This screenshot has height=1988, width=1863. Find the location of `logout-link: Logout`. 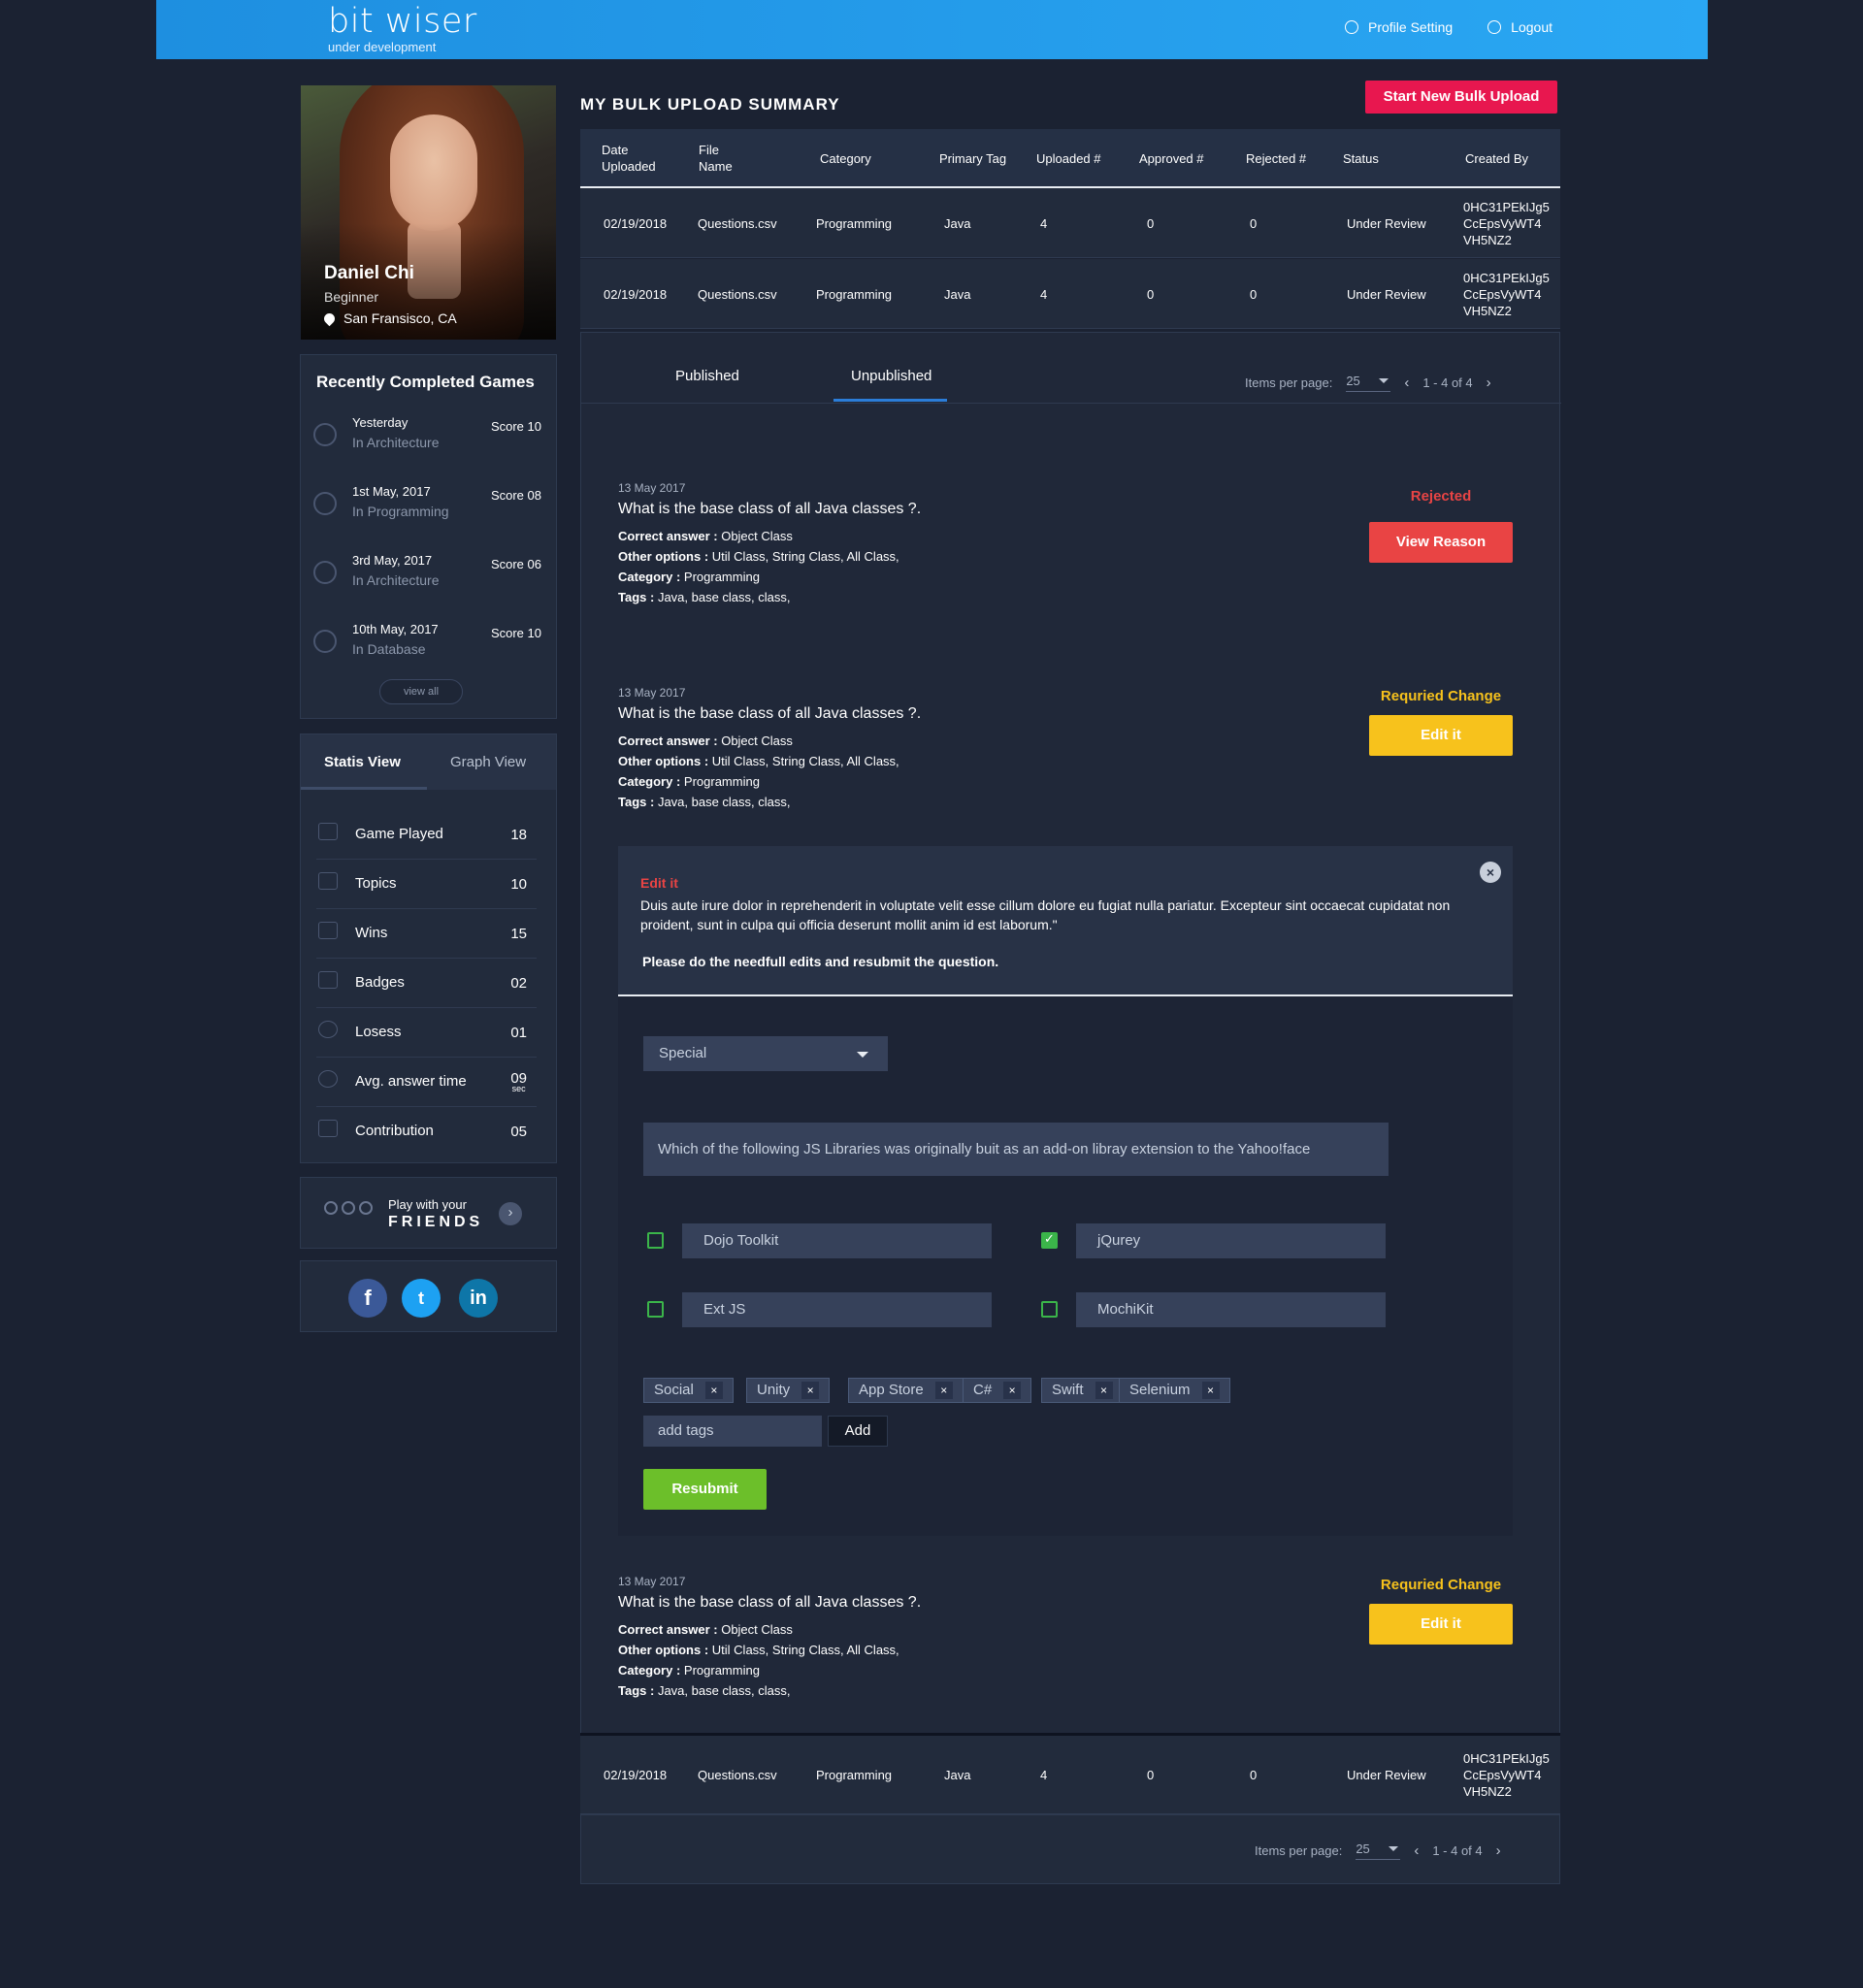

logout-link: Logout is located at coordinates (1519, 27).